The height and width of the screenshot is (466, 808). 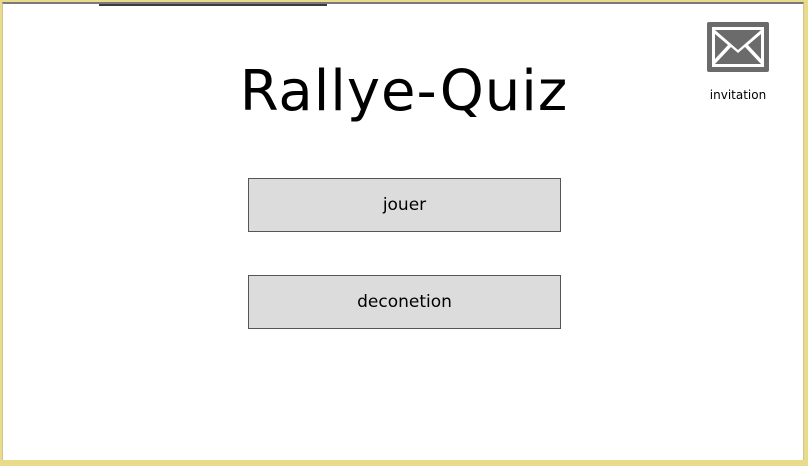 I want to click on app-title: Rallye-Quiz, so click(x=404, y=91).